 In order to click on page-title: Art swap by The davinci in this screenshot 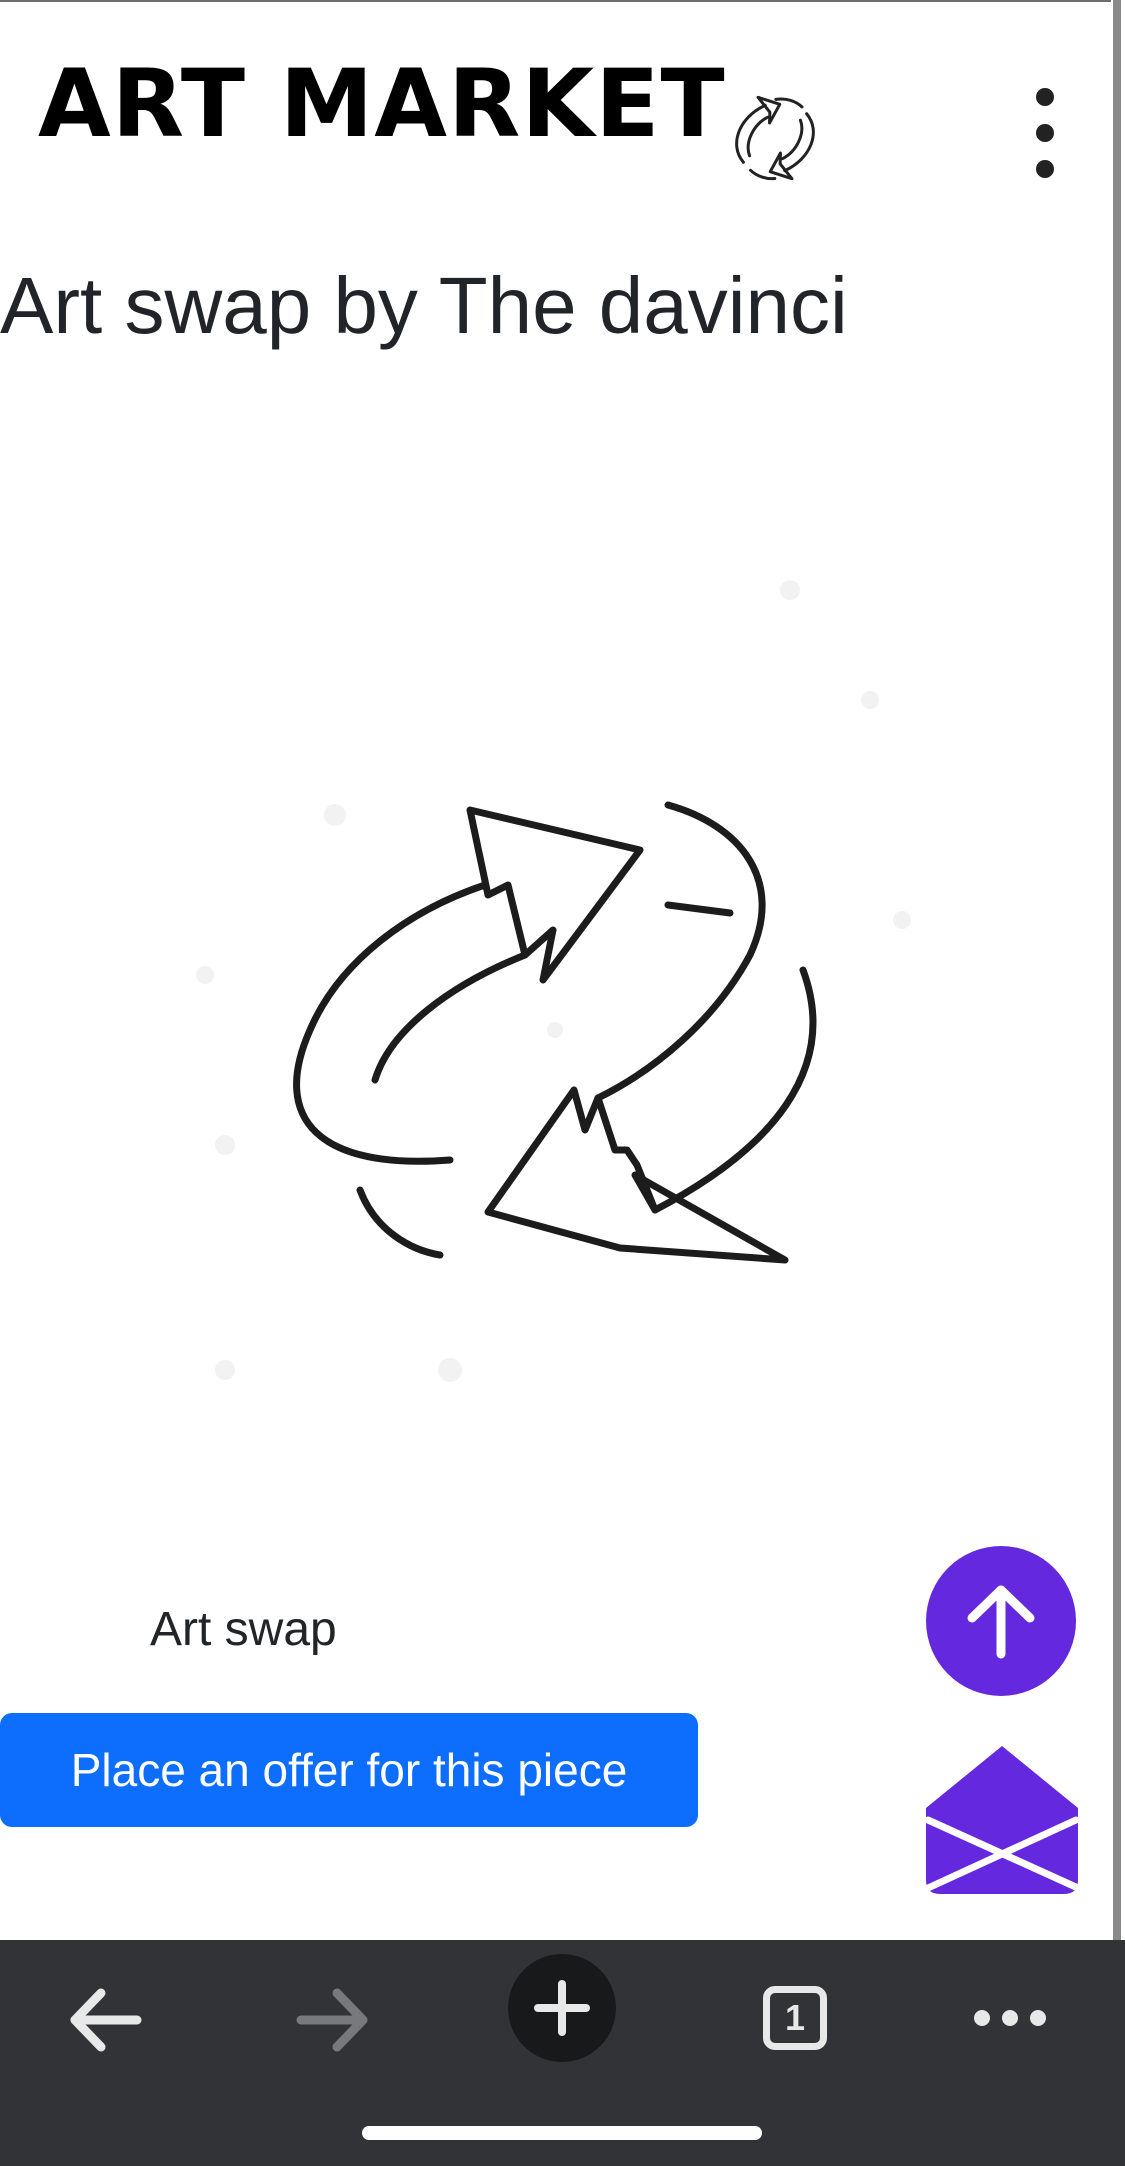, I will do `click(424, 305)`.